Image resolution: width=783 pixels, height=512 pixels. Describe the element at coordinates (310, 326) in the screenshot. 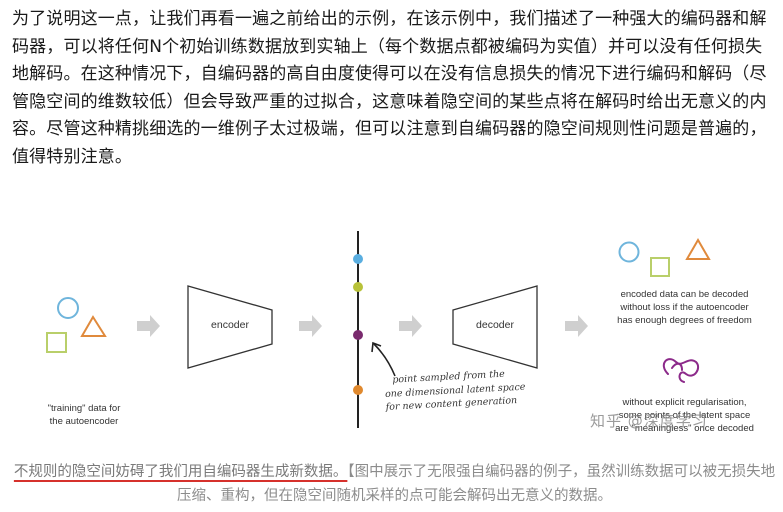

I see `arrow-to-latent` at that location.